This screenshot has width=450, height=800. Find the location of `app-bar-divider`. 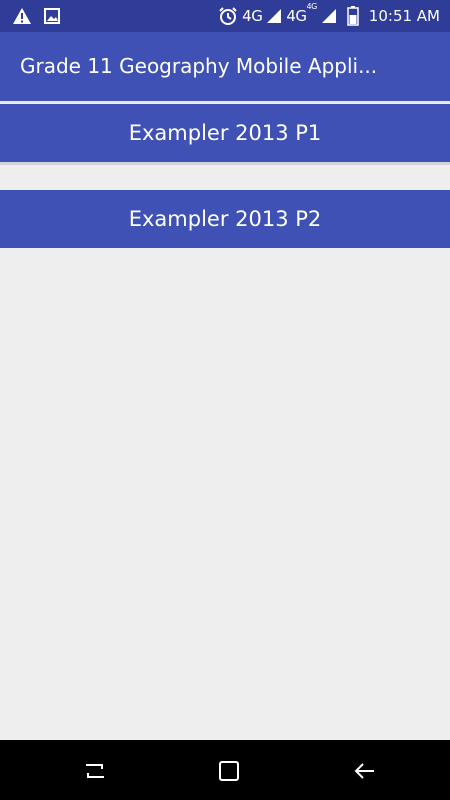

app-bar-divider is located at coordinates (225, 102).